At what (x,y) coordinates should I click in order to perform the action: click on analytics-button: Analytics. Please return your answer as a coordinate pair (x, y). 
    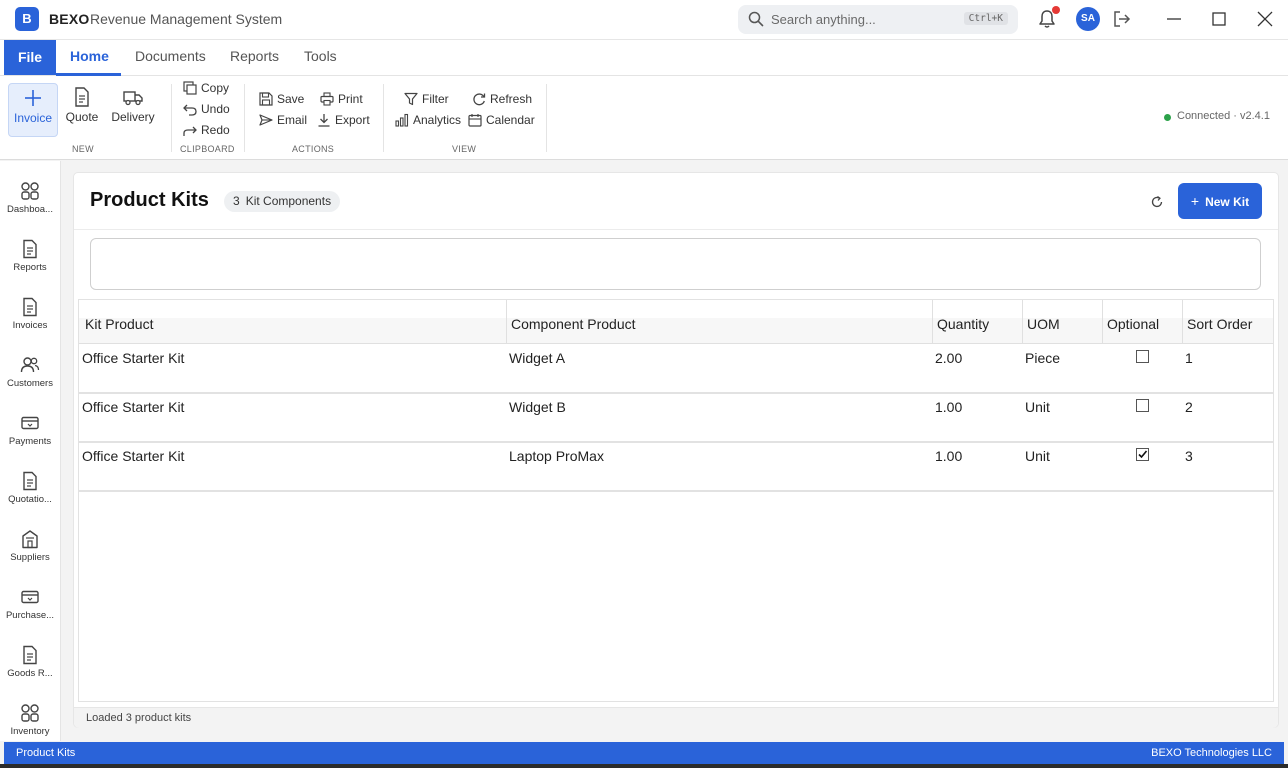
    Looking at the image, I should click on (428, 120).